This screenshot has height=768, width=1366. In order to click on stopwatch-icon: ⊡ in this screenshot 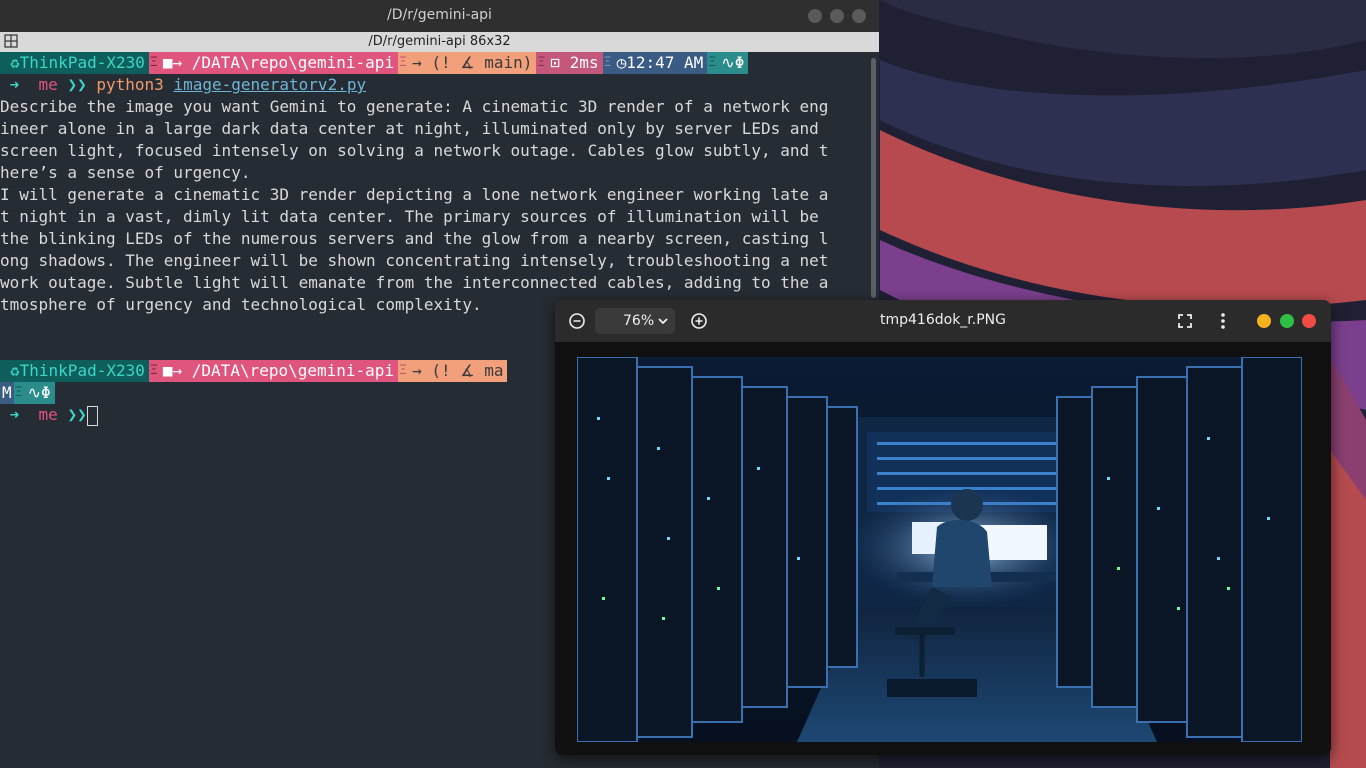, I will do `click(555, 62)`.